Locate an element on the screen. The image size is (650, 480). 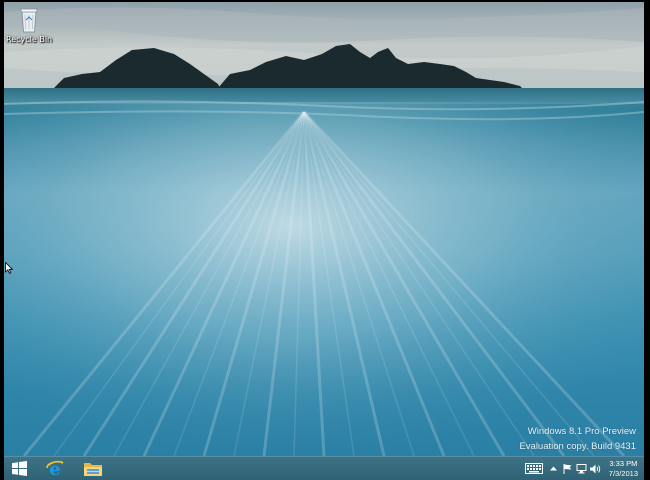
volume-button is located at coordinates (596, 468).